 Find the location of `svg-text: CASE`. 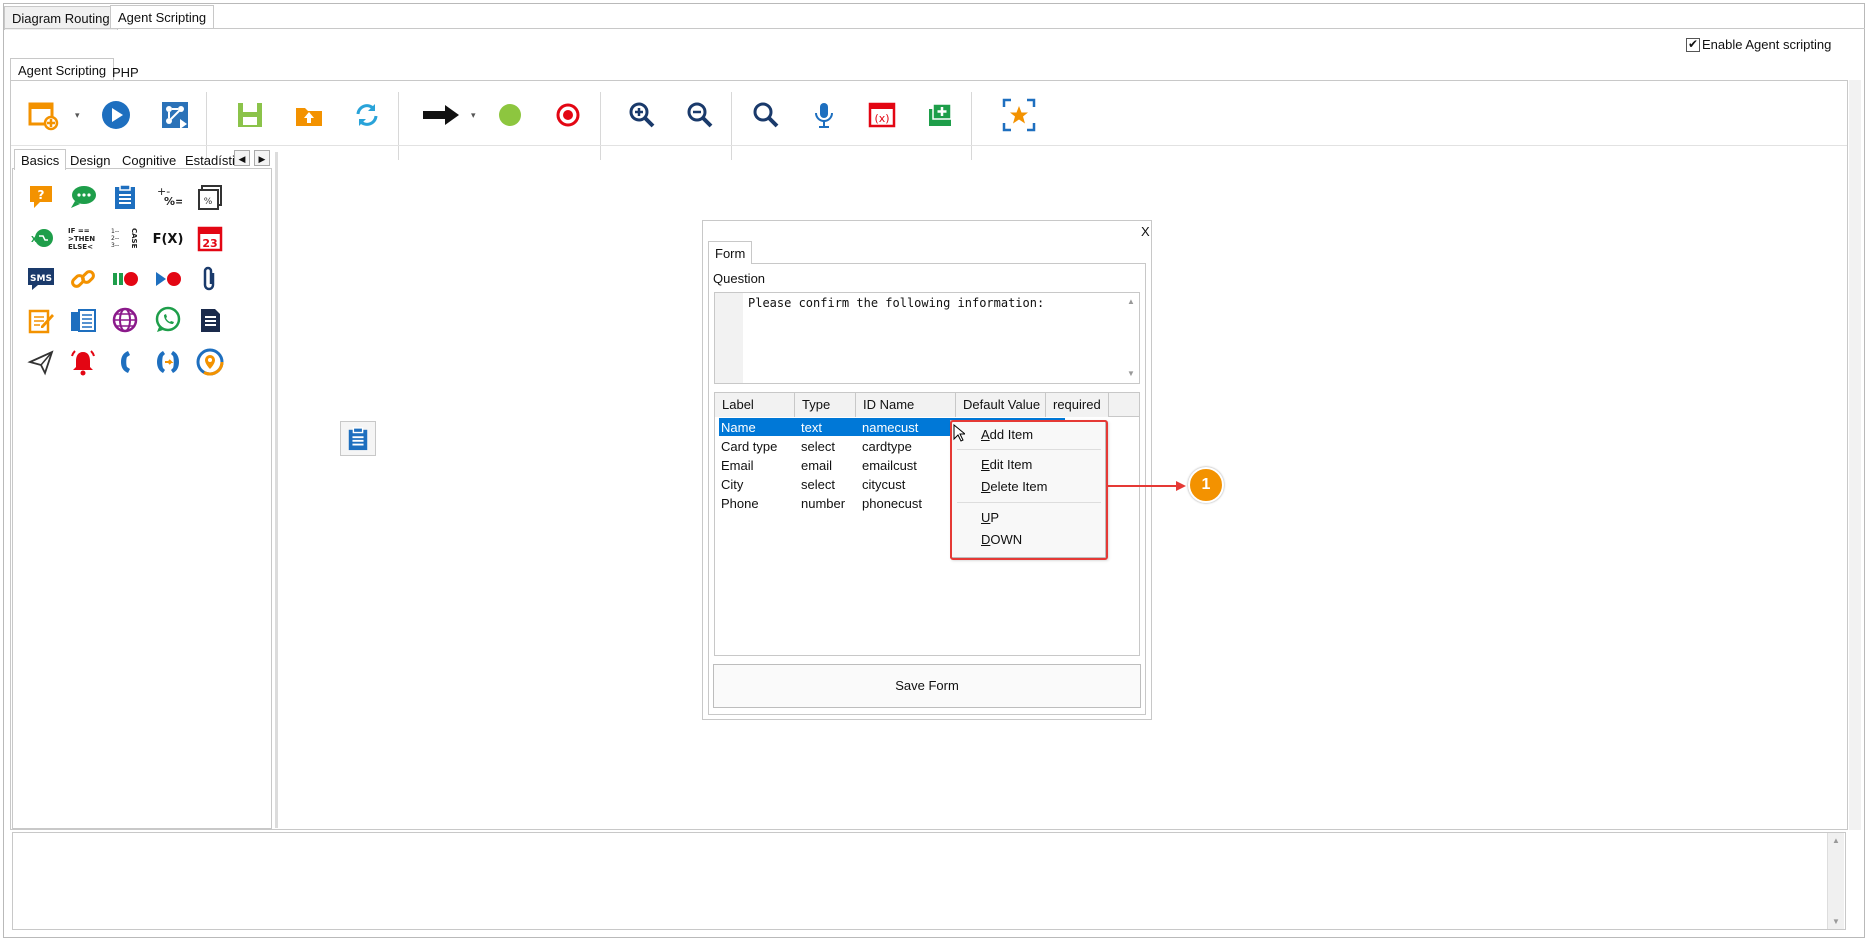

svg-text: CASE is located at coordinates (134, 238).